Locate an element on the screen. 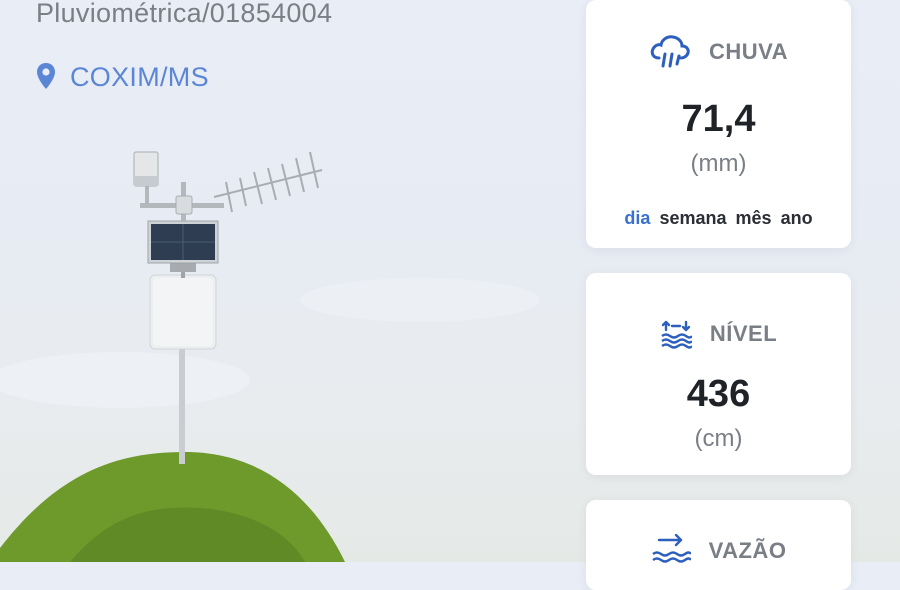 The image size is (900, 590). location: COXIM/MS is located at coordinates (122, 77).